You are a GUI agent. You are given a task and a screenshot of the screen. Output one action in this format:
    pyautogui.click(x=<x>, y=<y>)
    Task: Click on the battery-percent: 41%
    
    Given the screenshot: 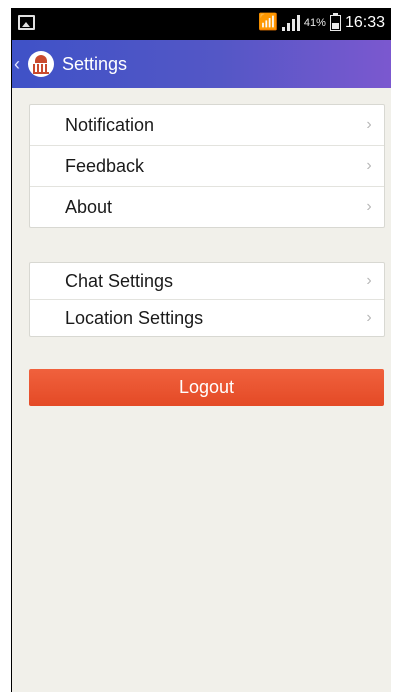 What is the action you would take?
    pyautogui.click(x=314, y=23)
    